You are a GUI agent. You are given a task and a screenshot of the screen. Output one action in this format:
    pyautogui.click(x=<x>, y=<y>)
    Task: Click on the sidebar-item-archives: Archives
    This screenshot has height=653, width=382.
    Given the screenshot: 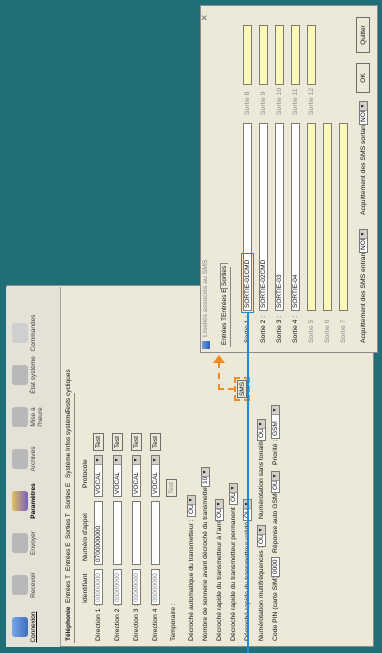 What is the action you would take?
    pyautogui.click(x=32, y=459)
    